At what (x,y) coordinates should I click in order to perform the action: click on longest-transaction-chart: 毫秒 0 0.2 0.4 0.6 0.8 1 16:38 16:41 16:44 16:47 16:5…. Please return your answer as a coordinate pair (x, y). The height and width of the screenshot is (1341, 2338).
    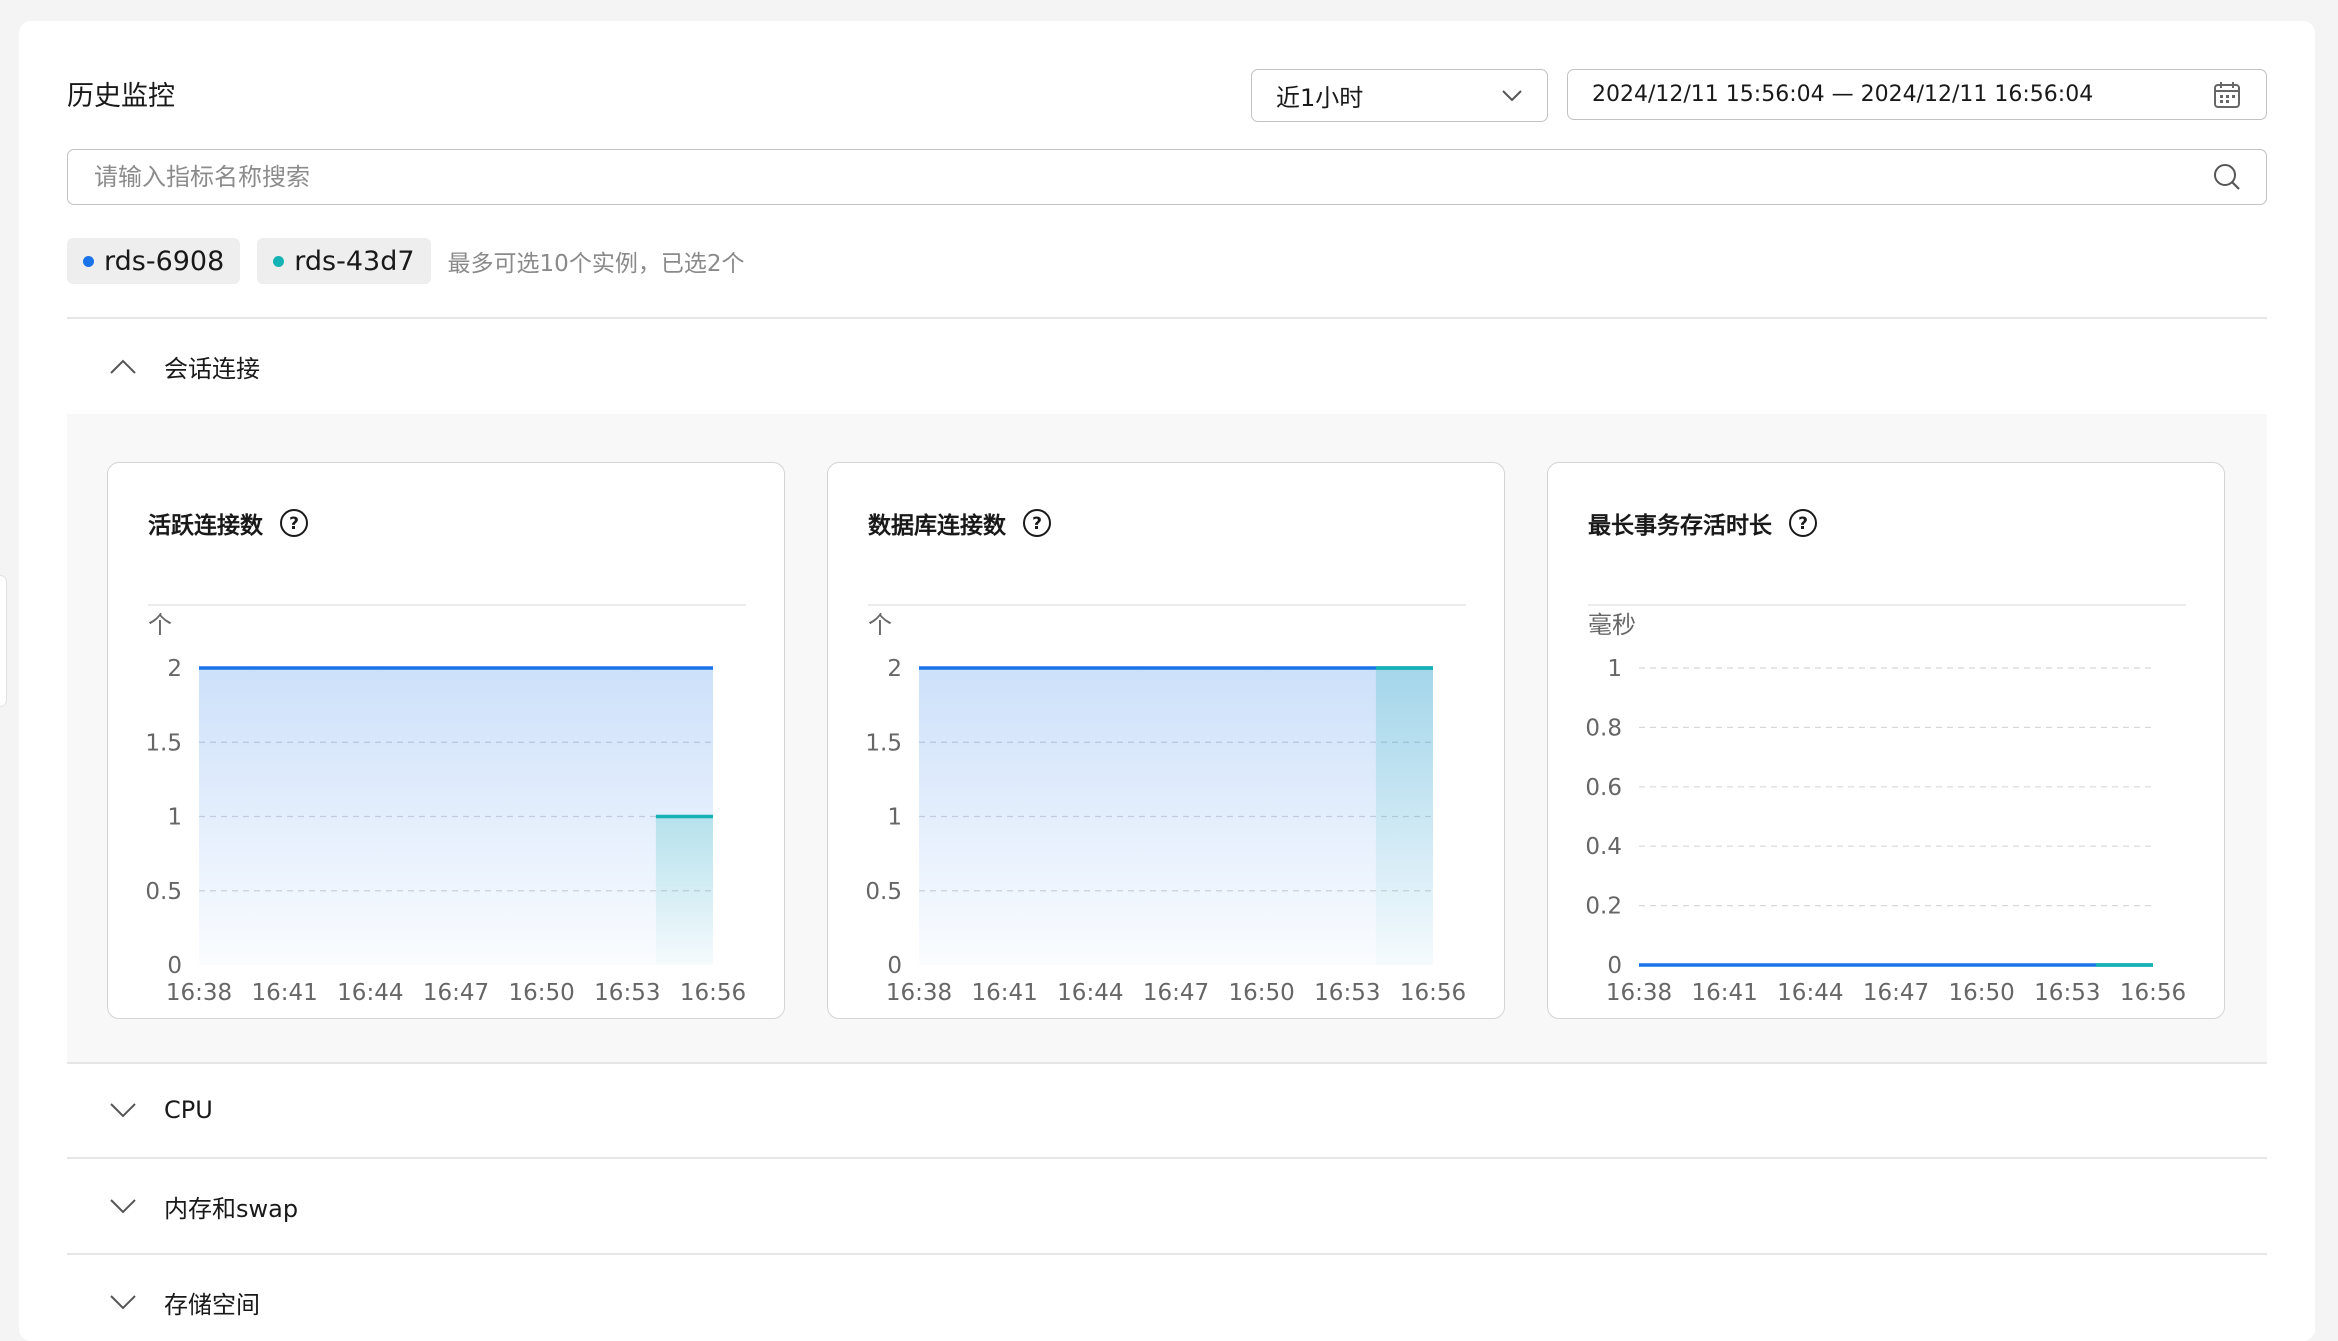
    Looking at the image, I should click on (1885, 805).